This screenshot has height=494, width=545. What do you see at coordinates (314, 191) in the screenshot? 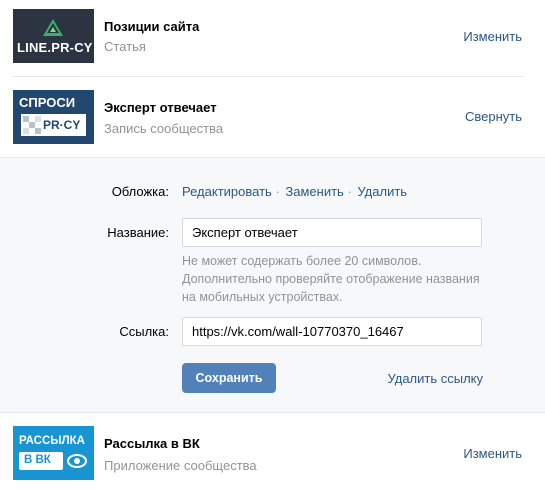
I see `cover-replace-link: Заменить` at bounding box center [314, 191].